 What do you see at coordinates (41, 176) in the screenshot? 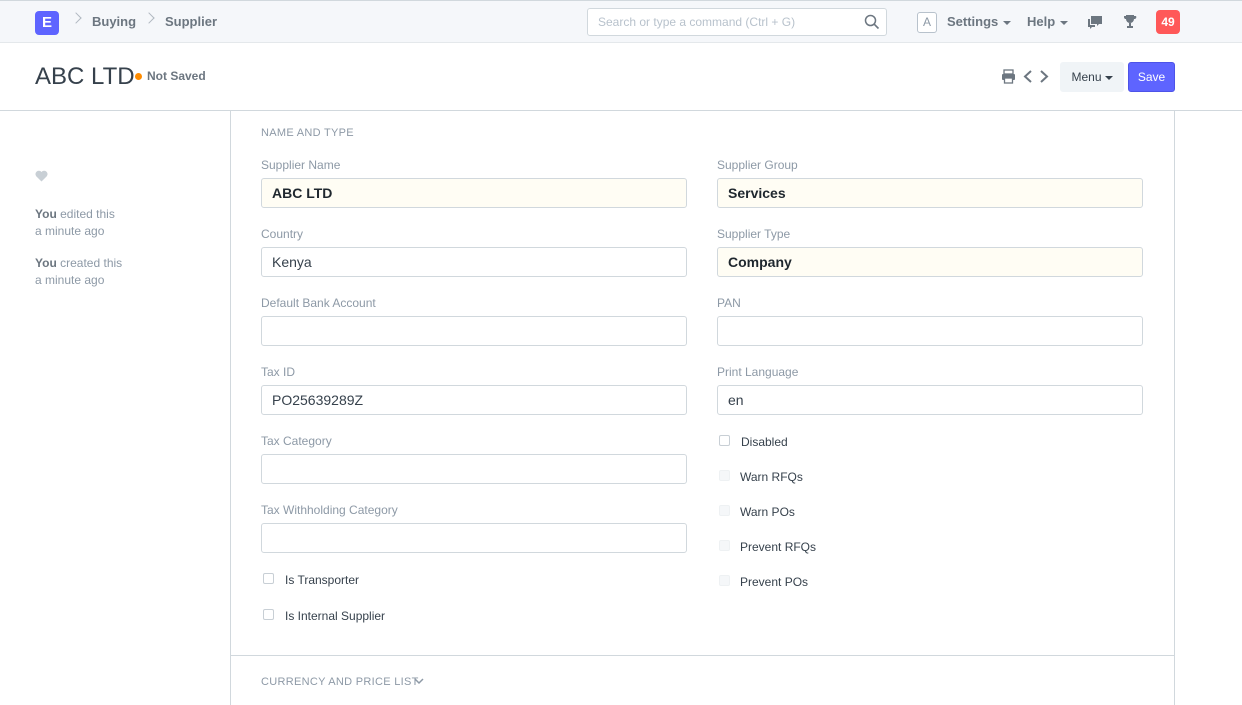
I see `heart-icon` at bounding box center [41, 176].